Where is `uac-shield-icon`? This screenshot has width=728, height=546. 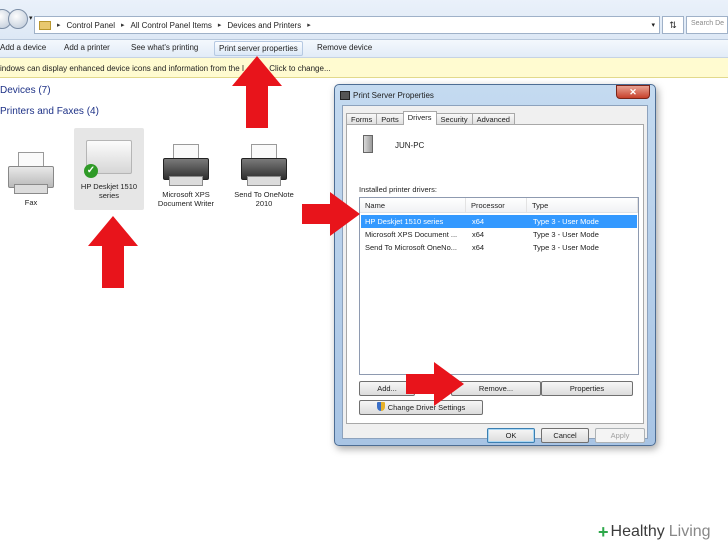
uac-shield-icon is located at coordinates (380, 406).